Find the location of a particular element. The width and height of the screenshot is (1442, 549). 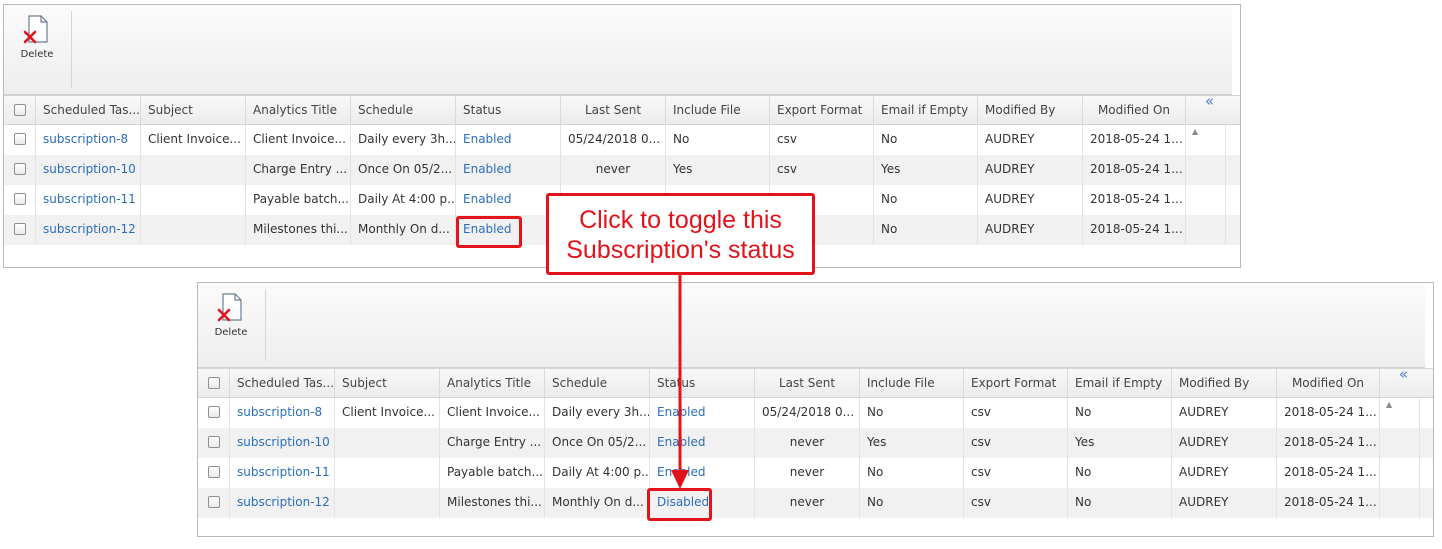

callout-line-1: Click to toggle this is located at coordinates (680, 220).